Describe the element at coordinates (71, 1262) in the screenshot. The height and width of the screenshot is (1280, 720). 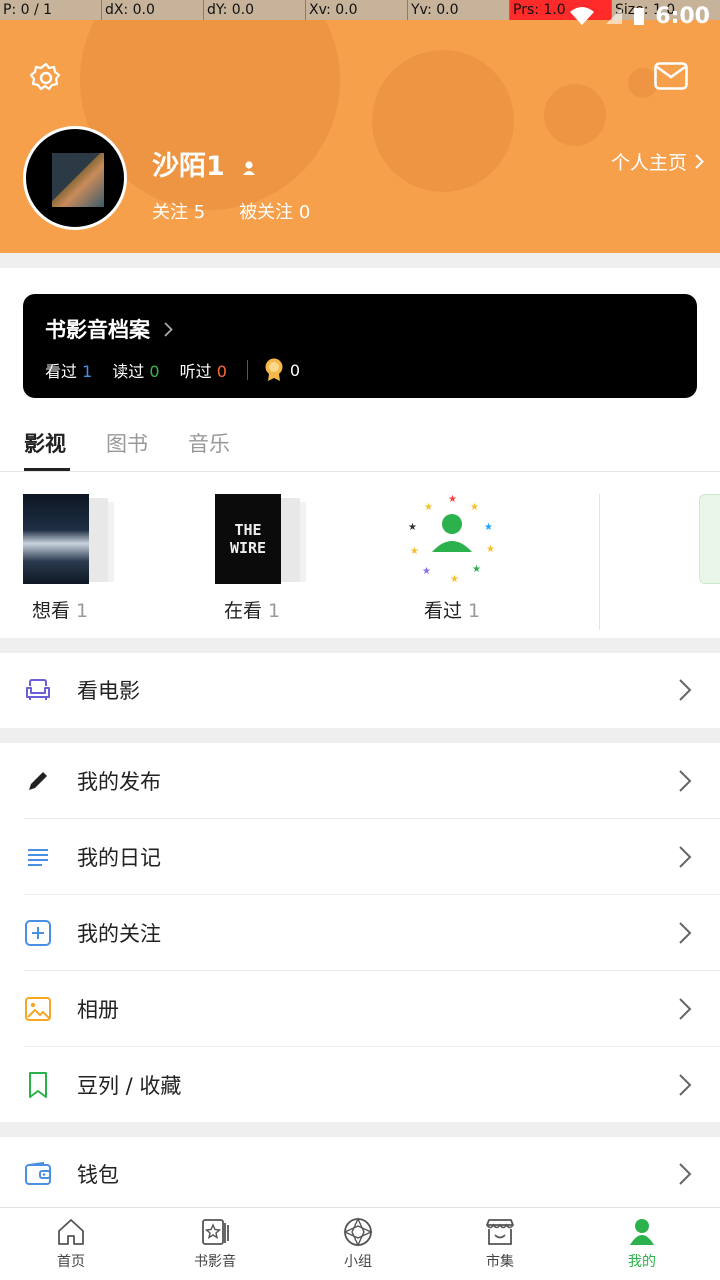
I see `nav-label: 首页` at that location.